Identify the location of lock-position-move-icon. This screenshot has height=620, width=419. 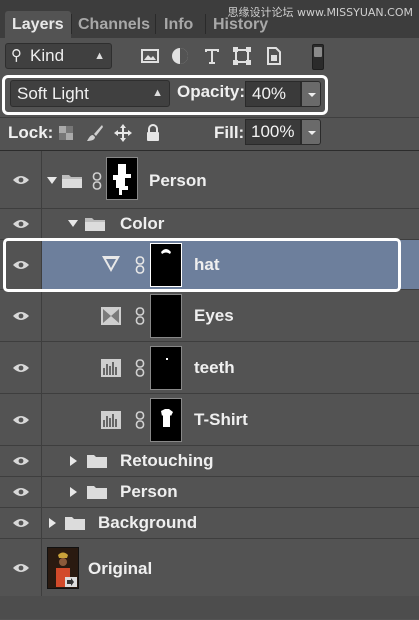
(123, 133).